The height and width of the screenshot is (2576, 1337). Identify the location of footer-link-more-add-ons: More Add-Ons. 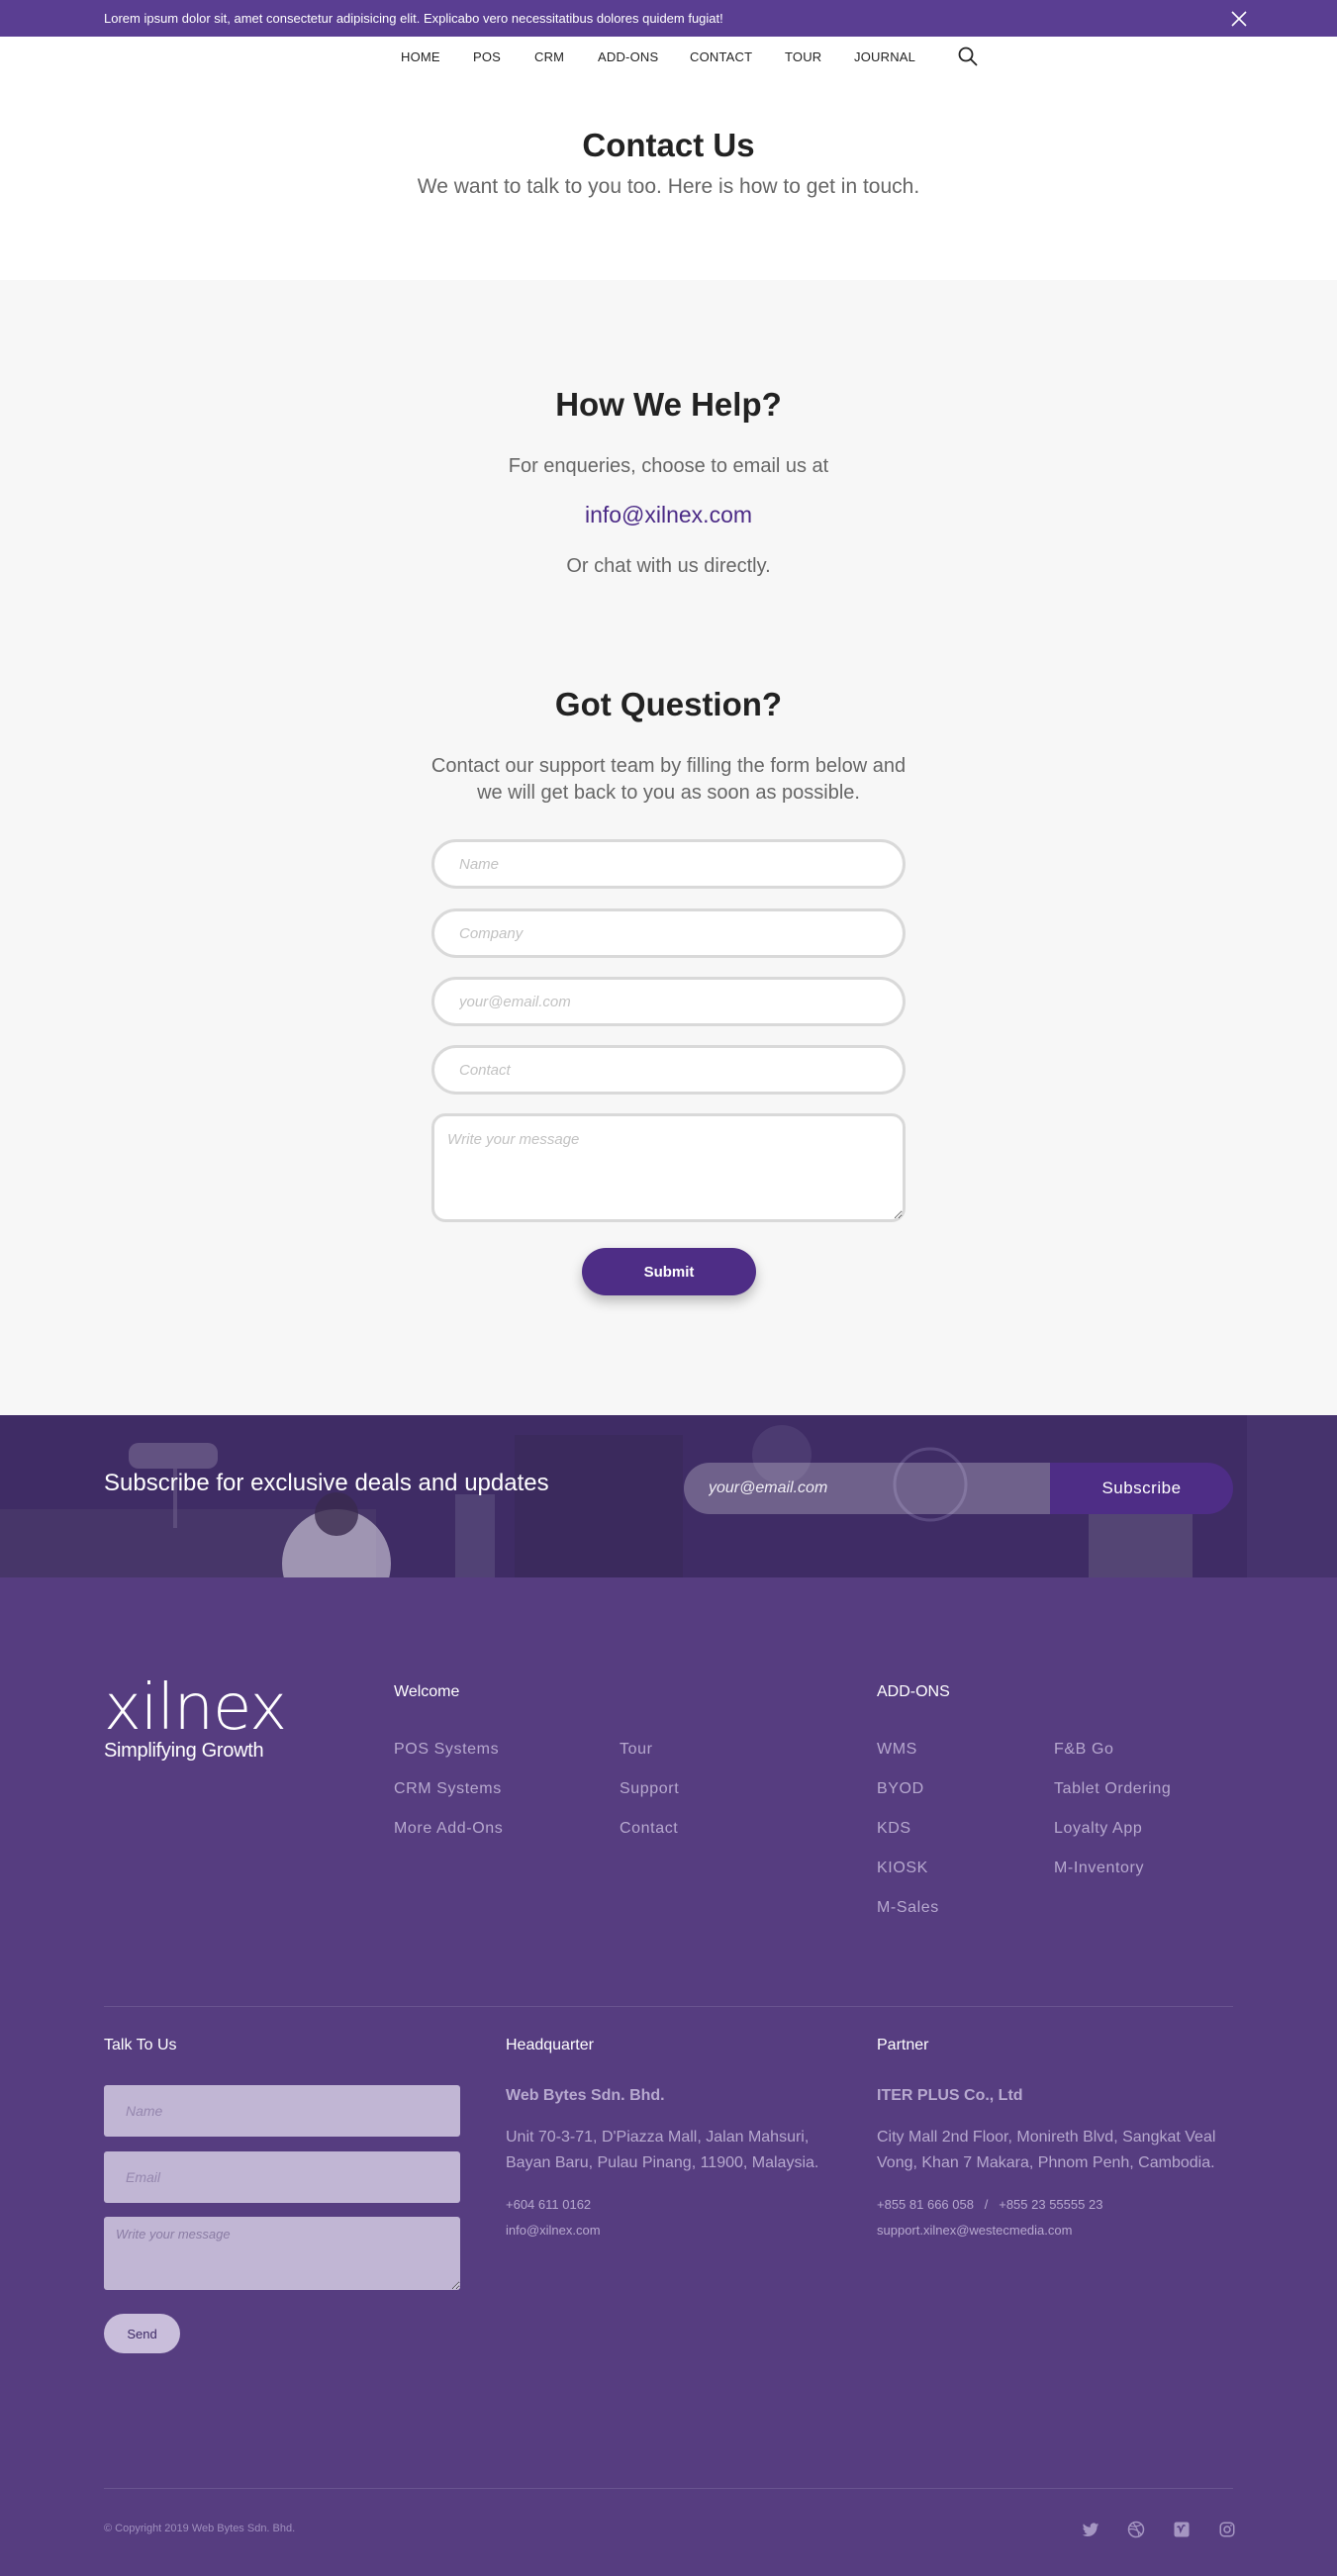
(448, 1829).